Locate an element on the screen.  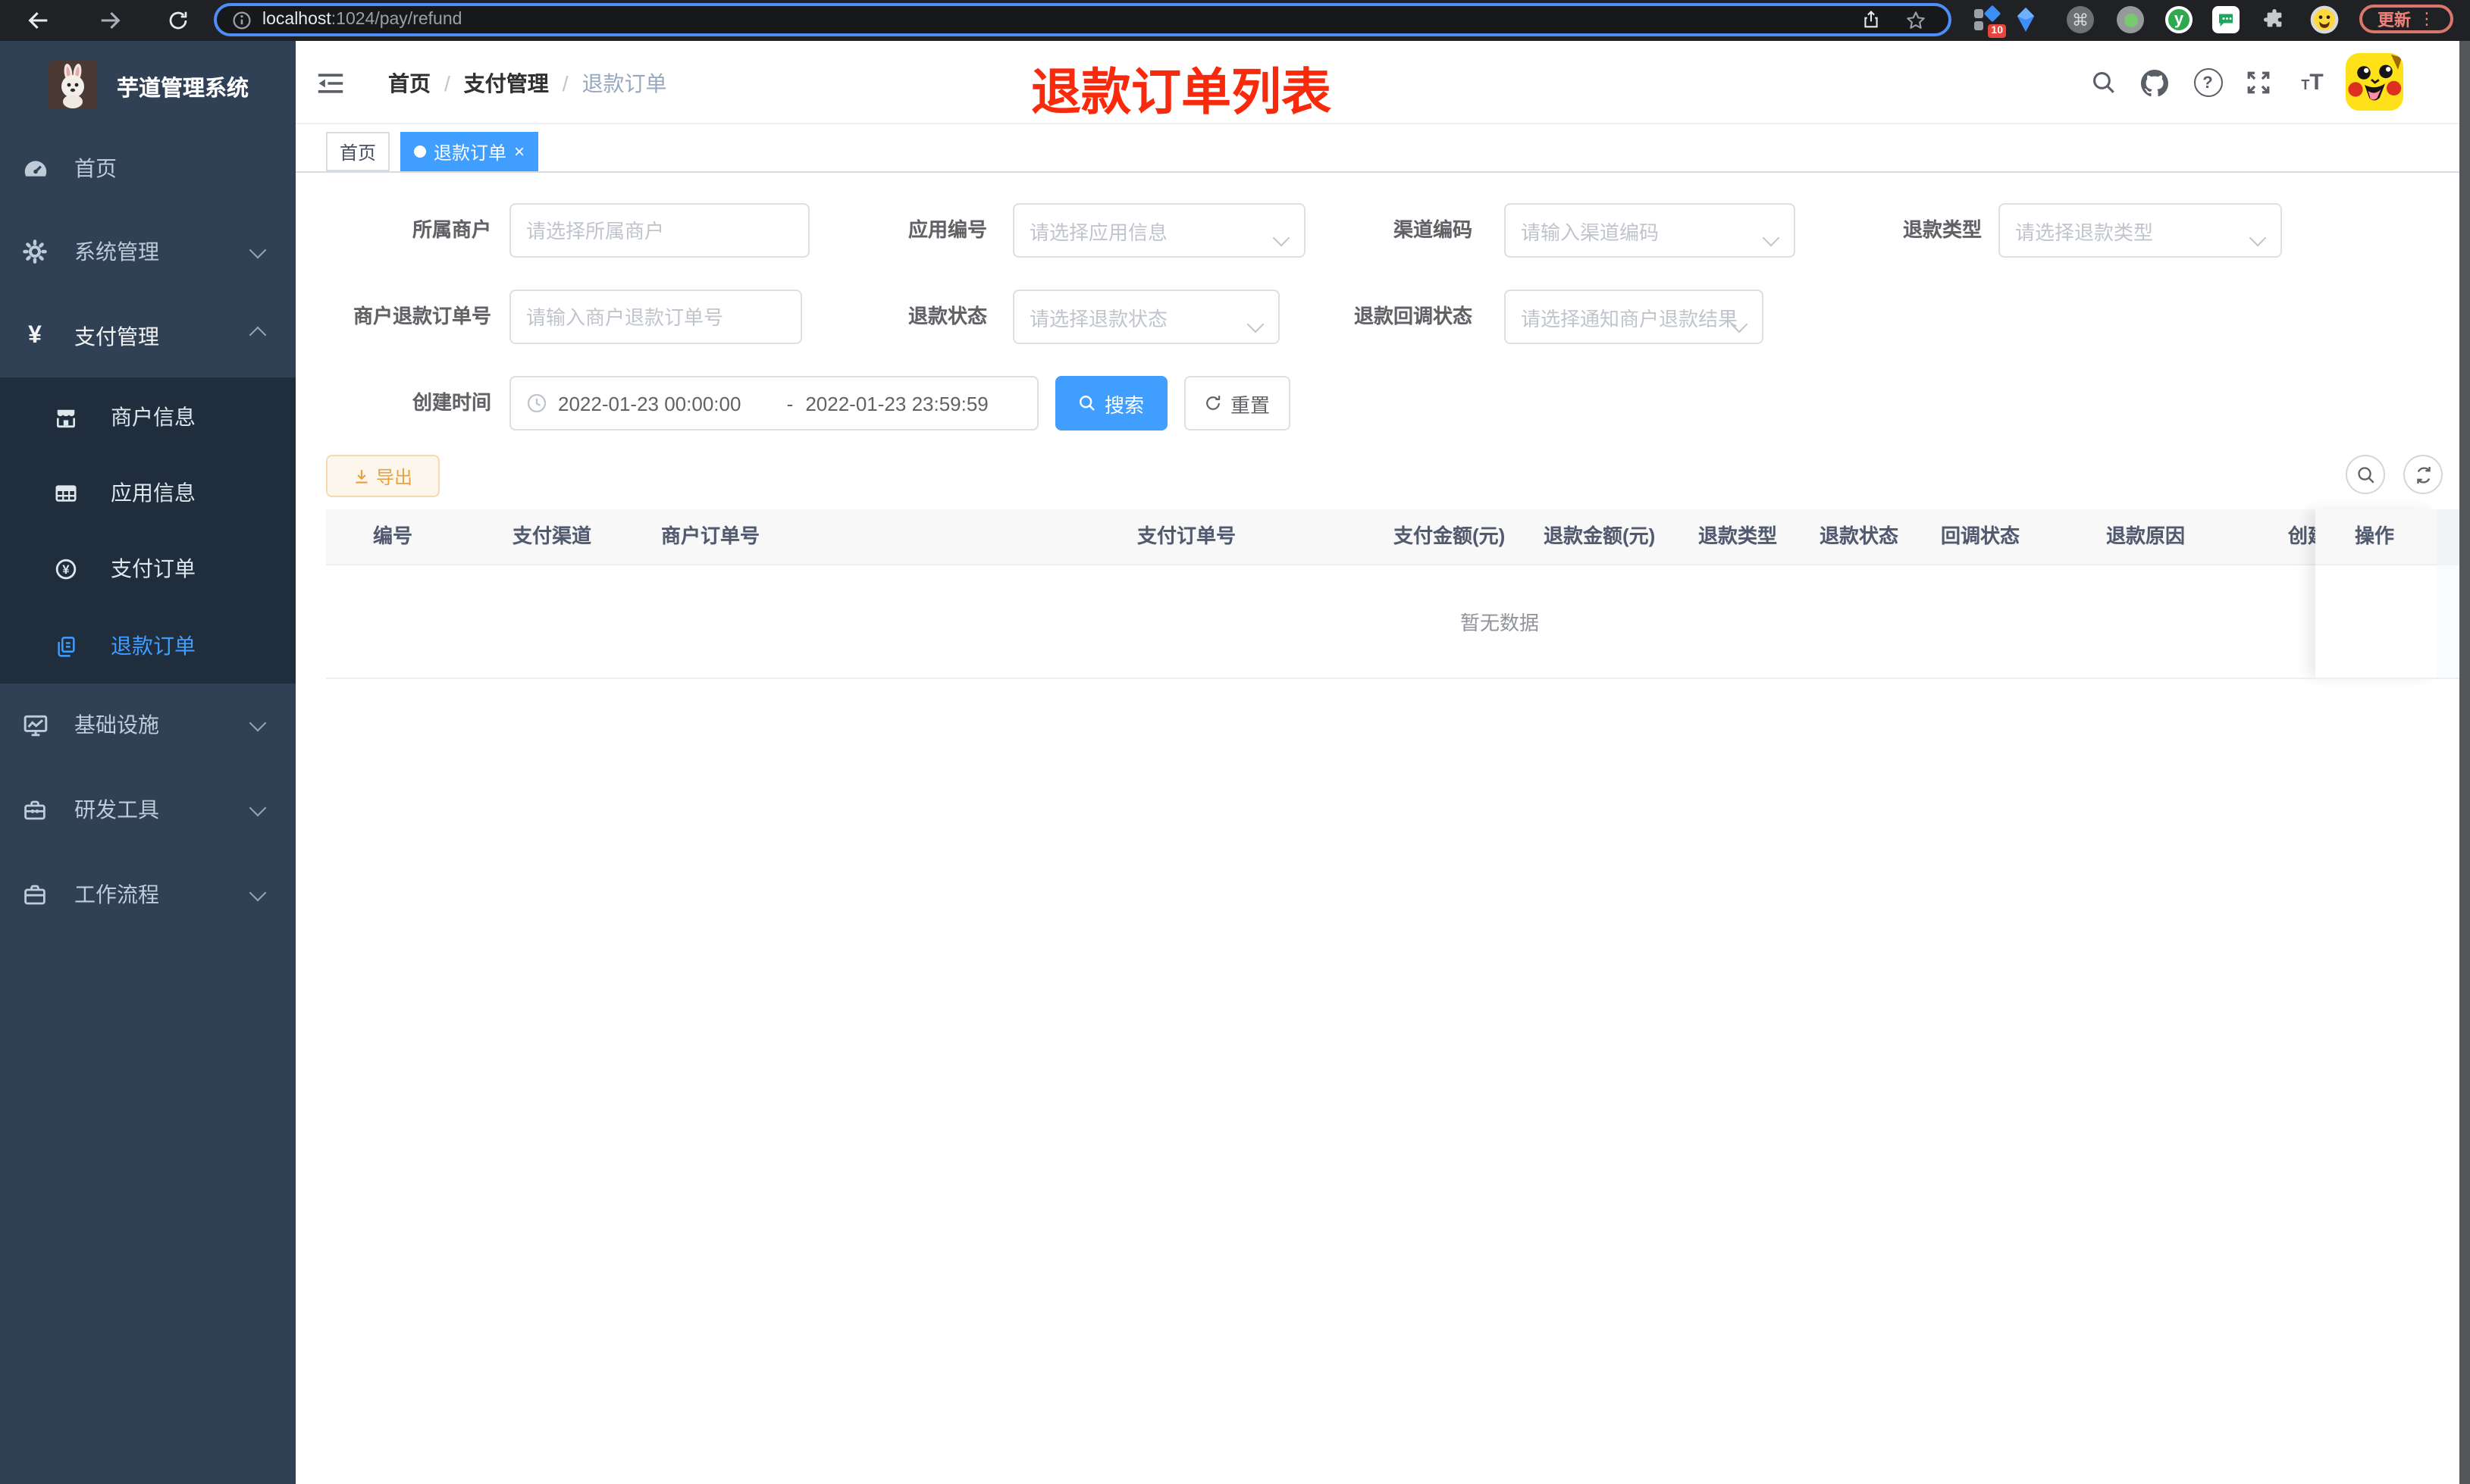
table-scroll-gutter is located at coordinates (2448, 593).